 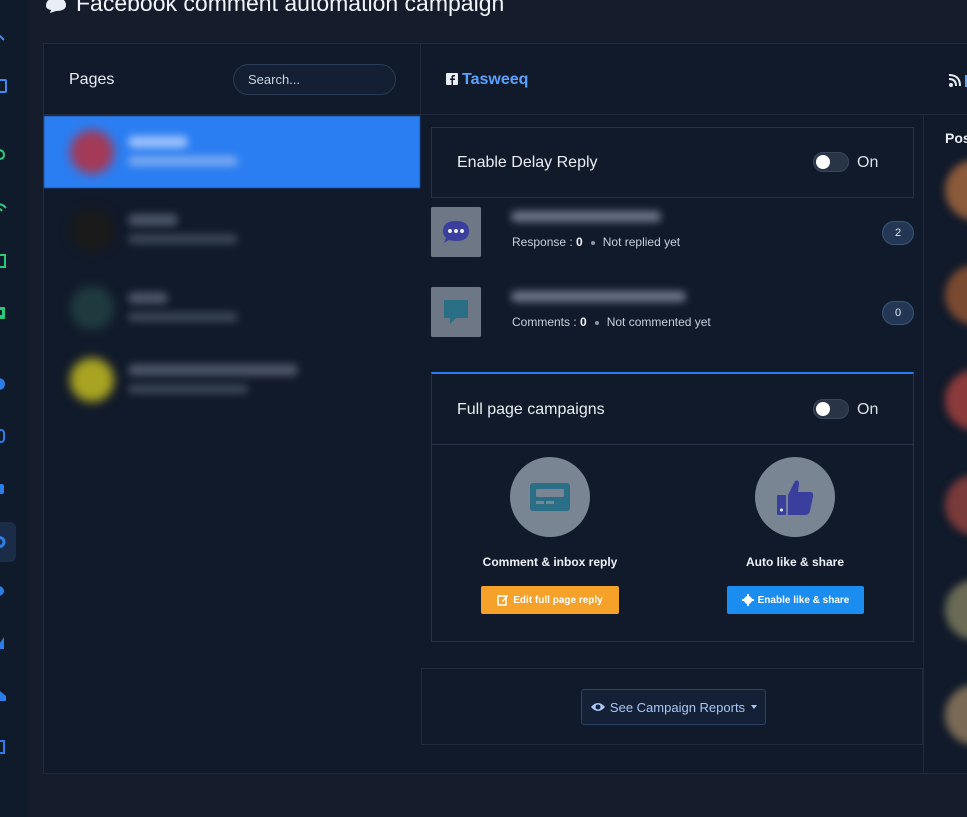 What do you see at coordinates (597, 707) in the screenshot?
I see `eye-icon` at bounding box center [597, 707].